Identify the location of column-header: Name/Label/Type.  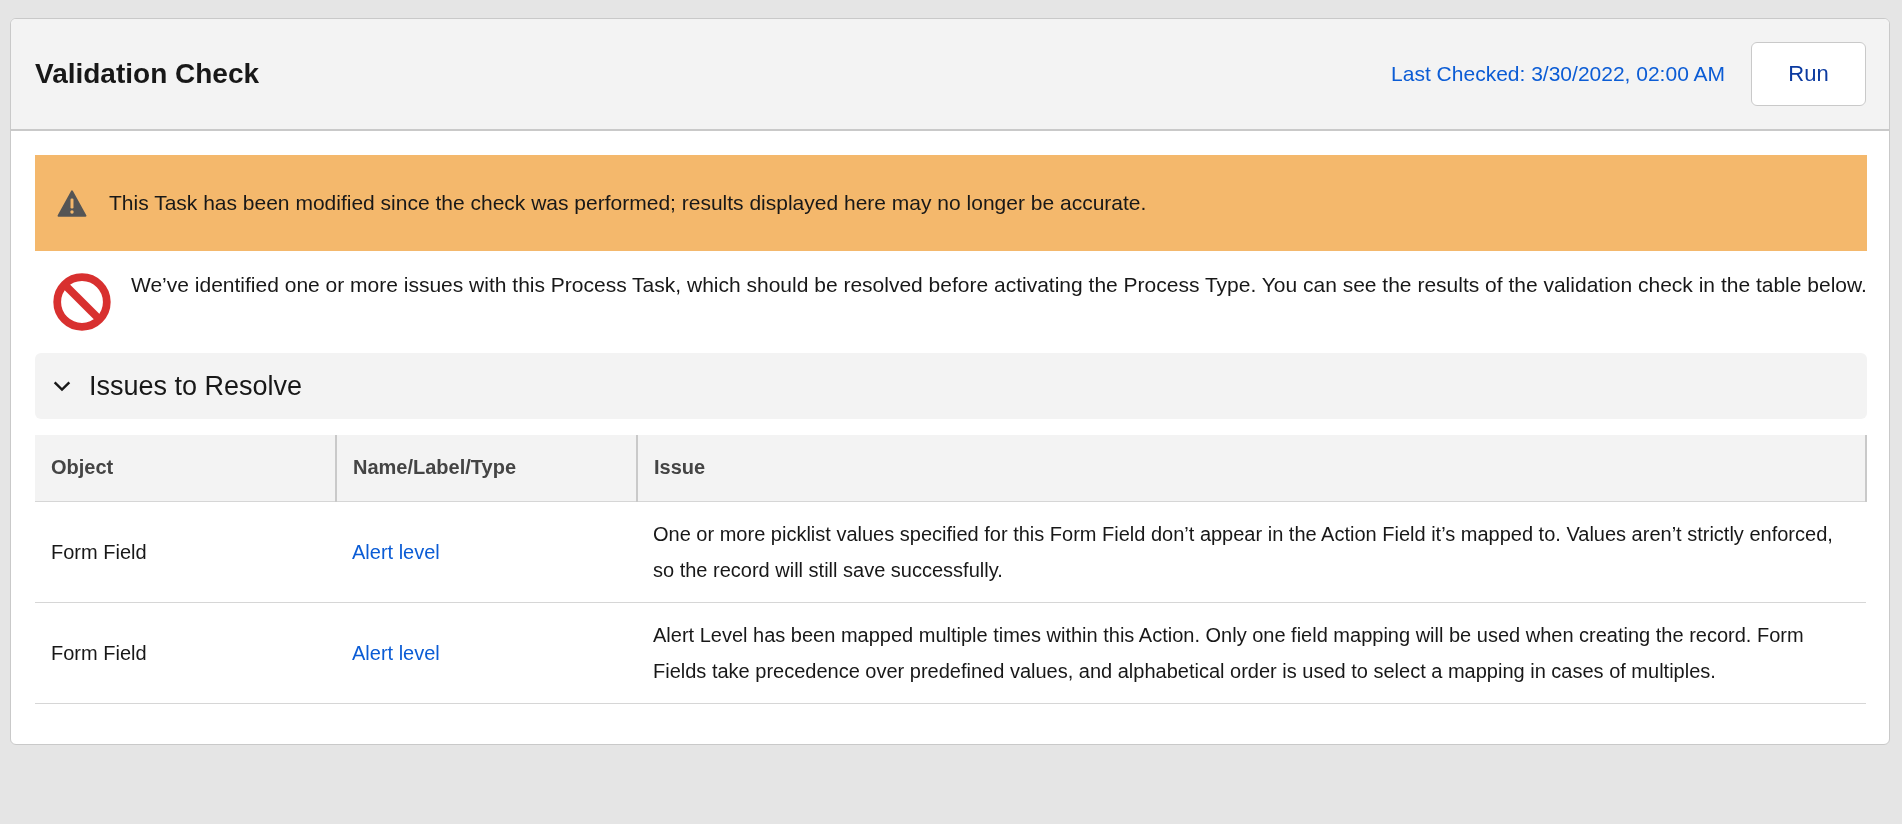
(486, 468).